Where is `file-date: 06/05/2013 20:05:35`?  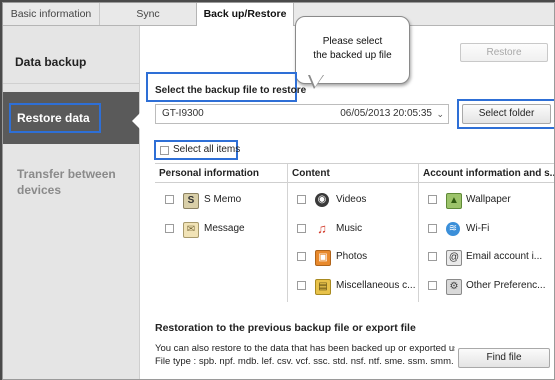
file-date: 06/05/2013 20:05:35 is located at coordinates (386, 113).